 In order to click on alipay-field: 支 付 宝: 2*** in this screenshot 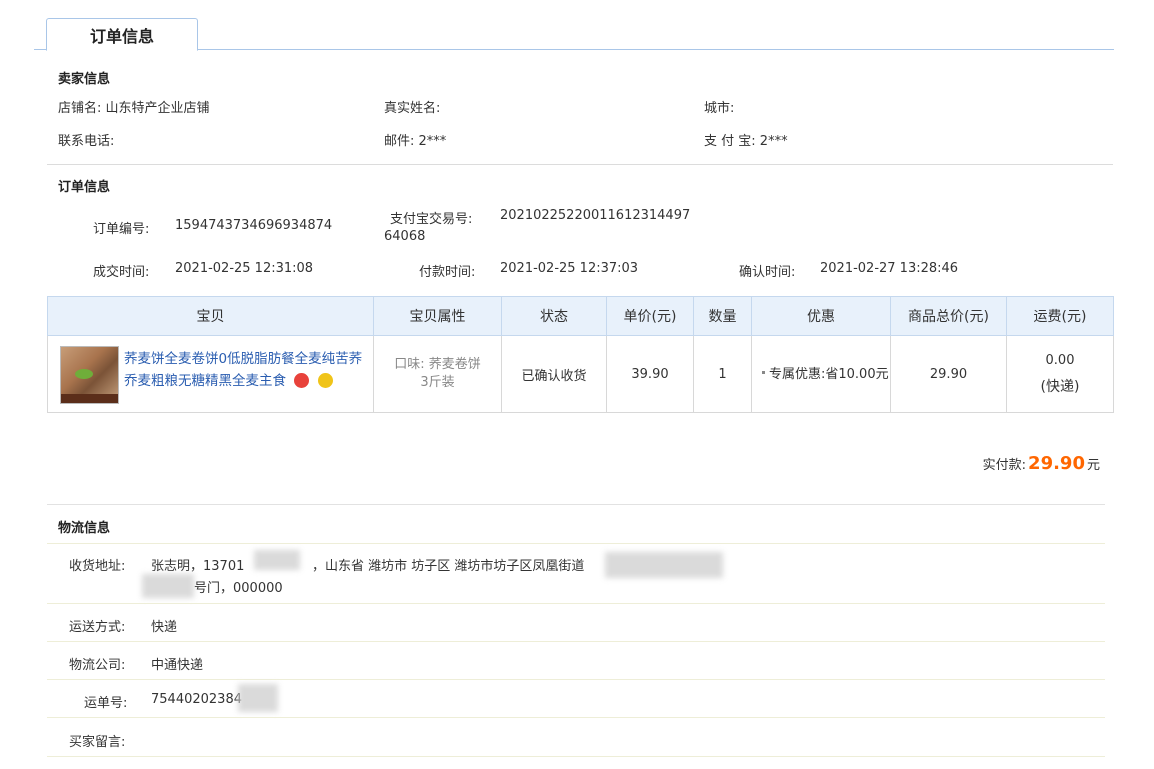, I will do `click(746, 139)`.